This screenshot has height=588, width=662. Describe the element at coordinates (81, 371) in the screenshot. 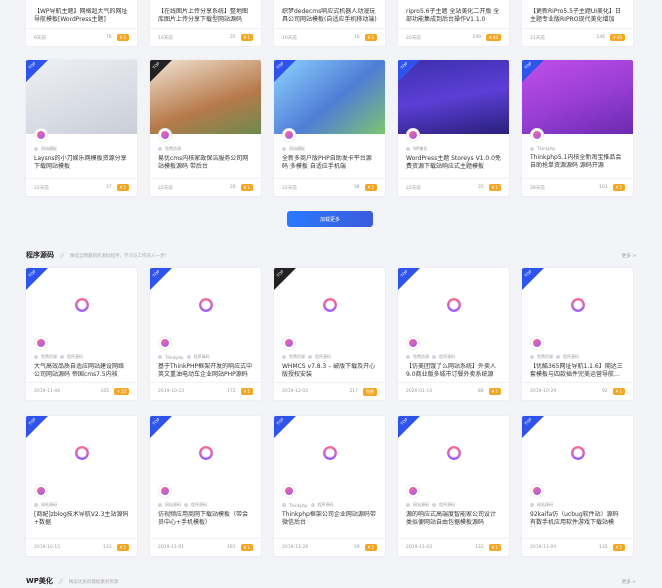

I see `card-title: 大气高效品质自适应网站建设网络公司网站源码 帝国cms7.5内核` at that location.